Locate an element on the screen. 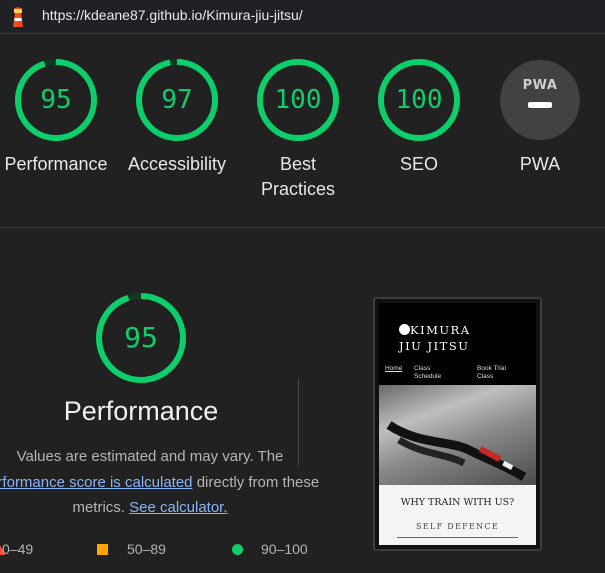 This screenshot has height=573, width=605. performance-score: 95 is located at coordinates (141, 337).